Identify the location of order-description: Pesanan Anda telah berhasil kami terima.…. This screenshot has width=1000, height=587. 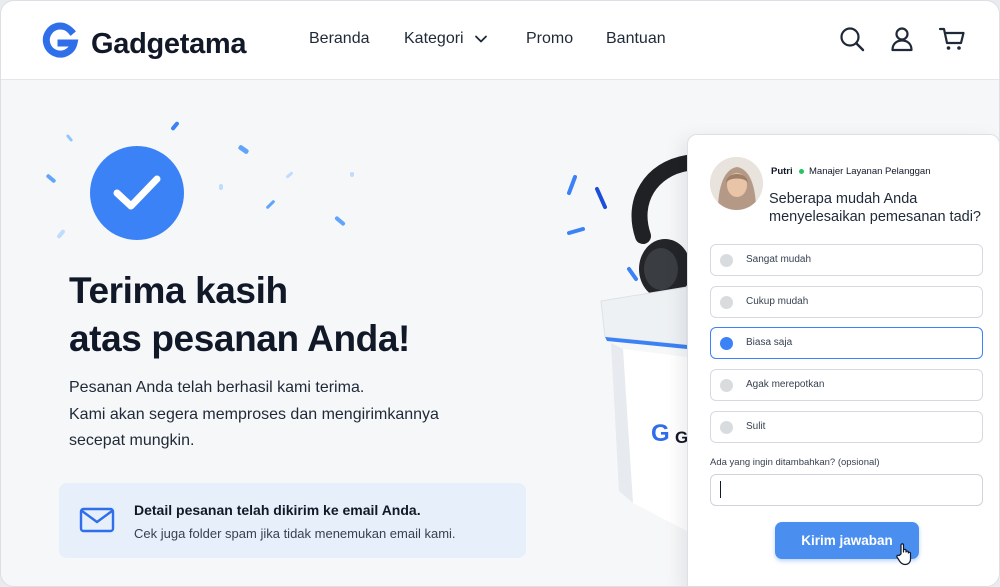
(254, 415).